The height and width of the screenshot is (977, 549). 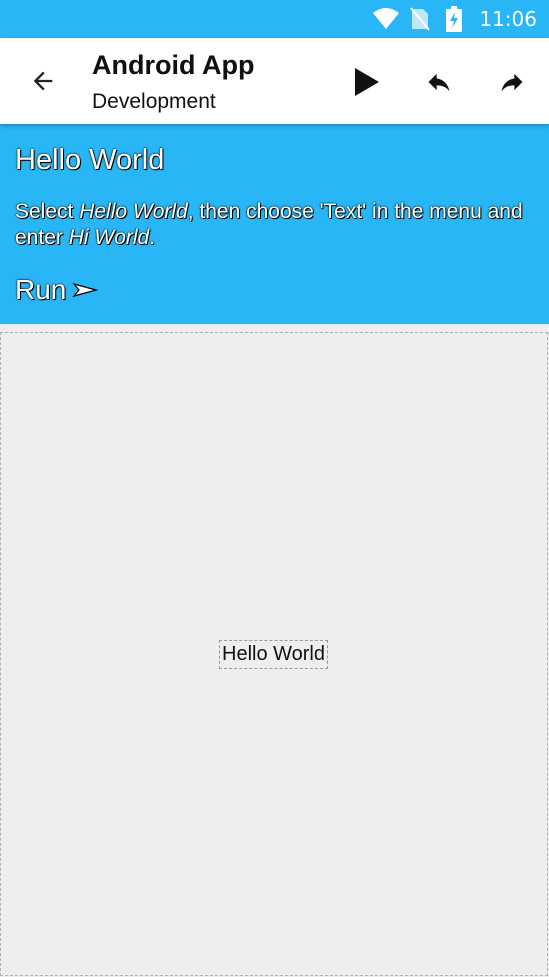 What do you see at coordinates (508, 19) in the screenshot?
I see `clock: 11:06` at bounding box center [508, 19].